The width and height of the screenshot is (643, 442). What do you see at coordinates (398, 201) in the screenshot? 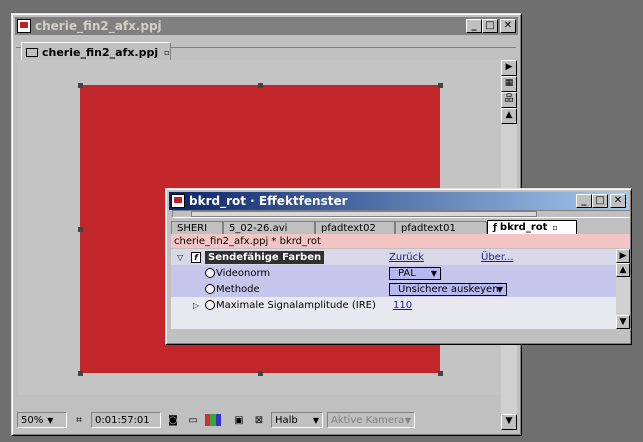
I see `fx-titlebar: bkrd_rot · Effektfenster _ □ ✕` at bounding box center [398, 201].